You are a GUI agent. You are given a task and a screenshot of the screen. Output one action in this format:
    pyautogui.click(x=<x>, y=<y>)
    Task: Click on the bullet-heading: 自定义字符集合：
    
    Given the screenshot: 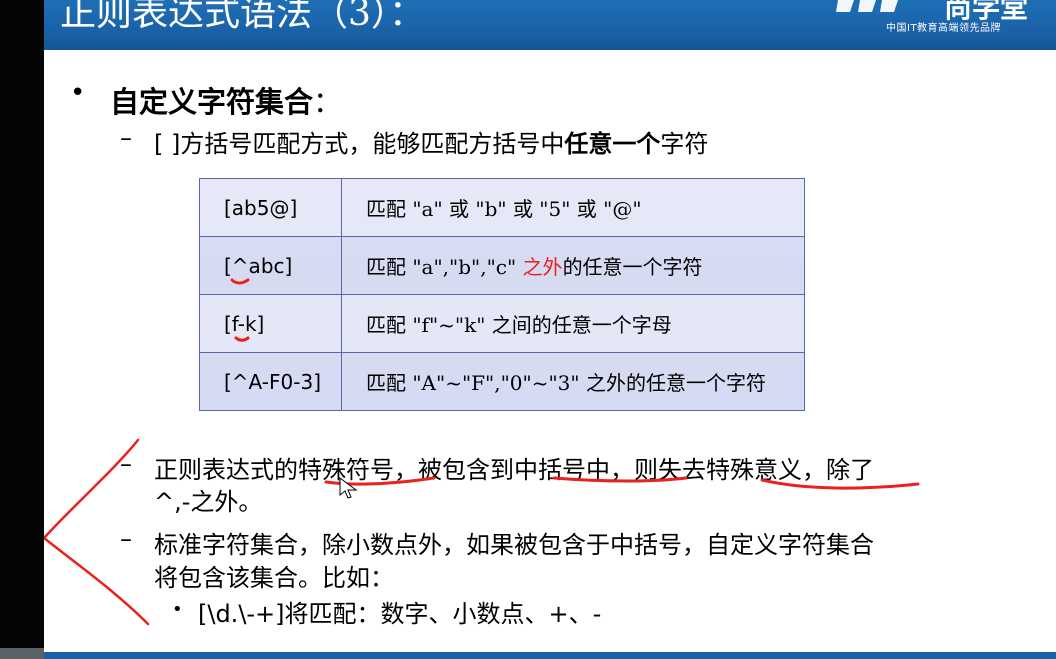 What is the action you would take?
    pyautogui.click(x=226, y=100)
    